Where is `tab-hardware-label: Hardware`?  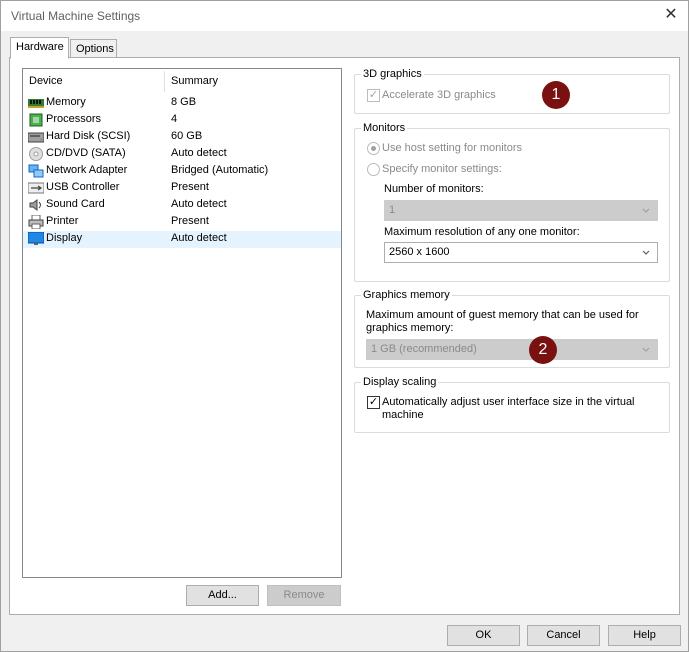
tab-hardware-label: Hardware is located at coordinates (40, 47).